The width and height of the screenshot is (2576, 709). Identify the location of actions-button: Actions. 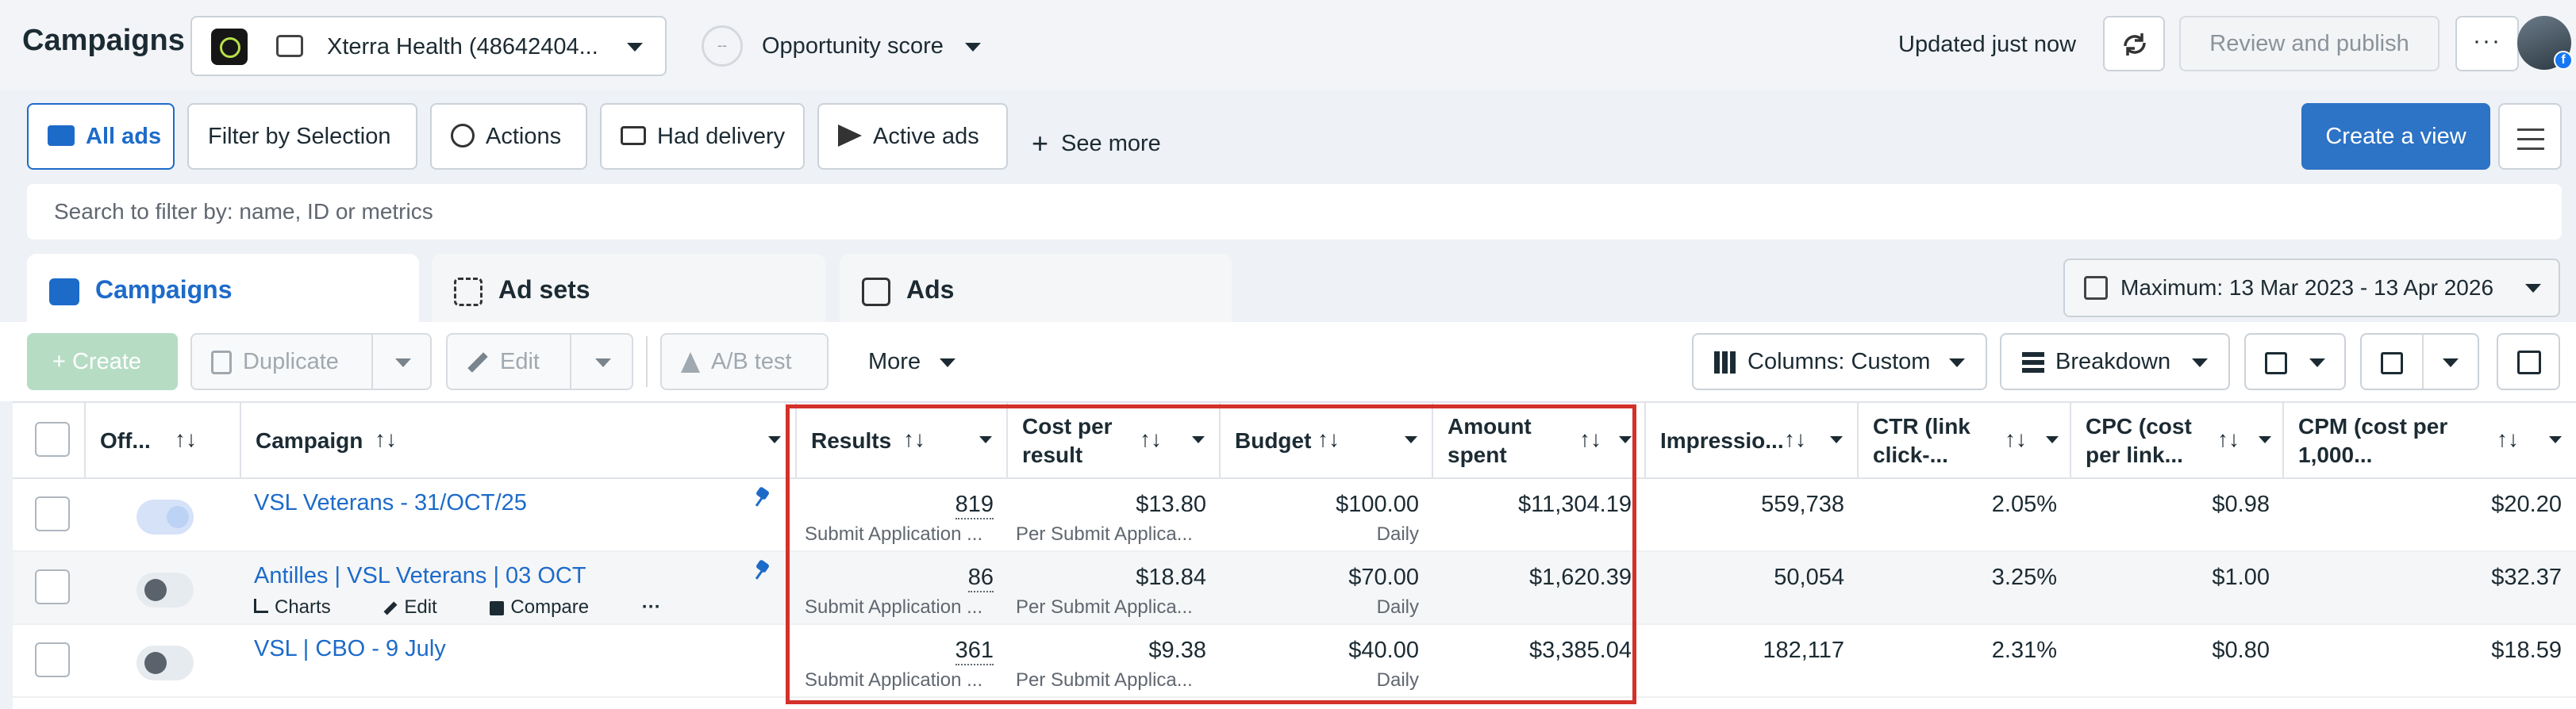
(508, 136).